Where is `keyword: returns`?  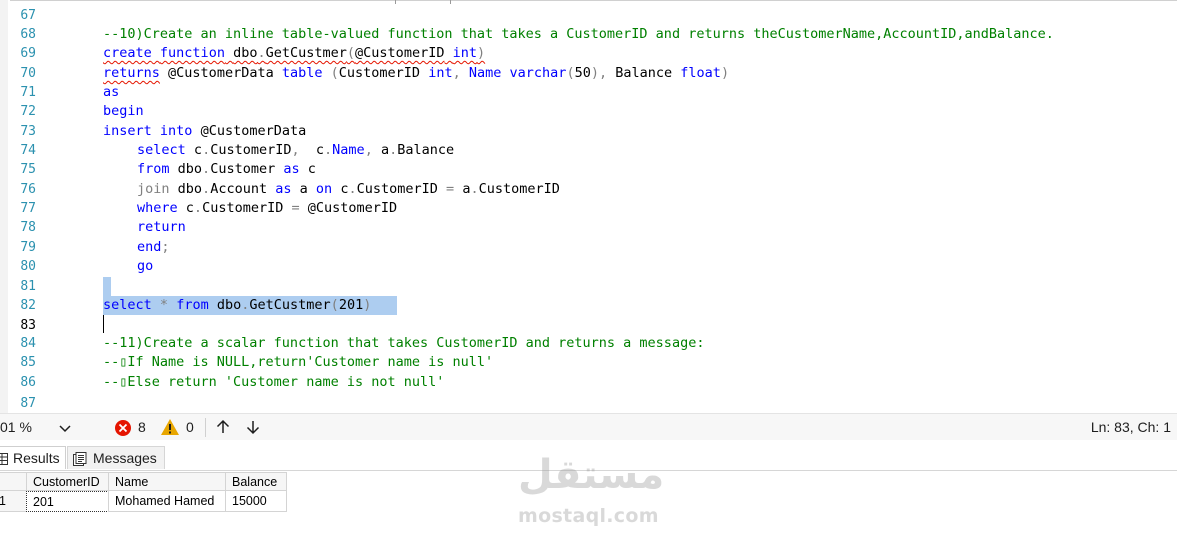 keyword: returns is located at coordinates (131, 73).